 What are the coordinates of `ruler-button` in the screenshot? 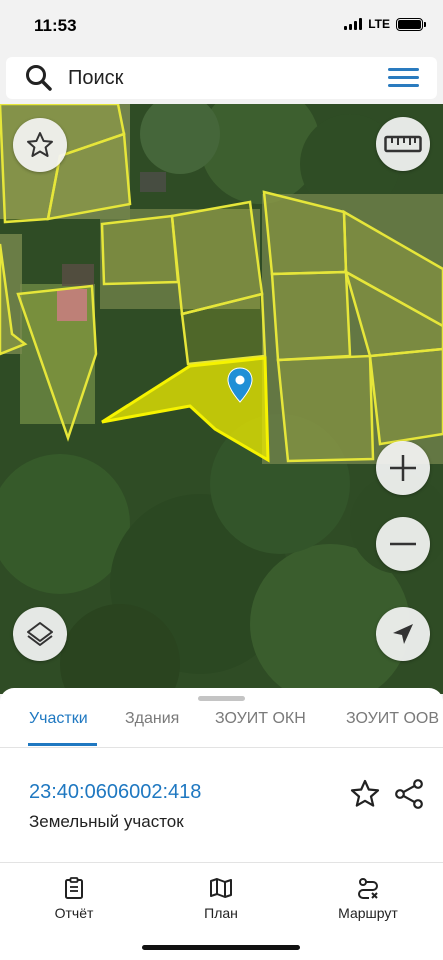 It's located at (403, 144).